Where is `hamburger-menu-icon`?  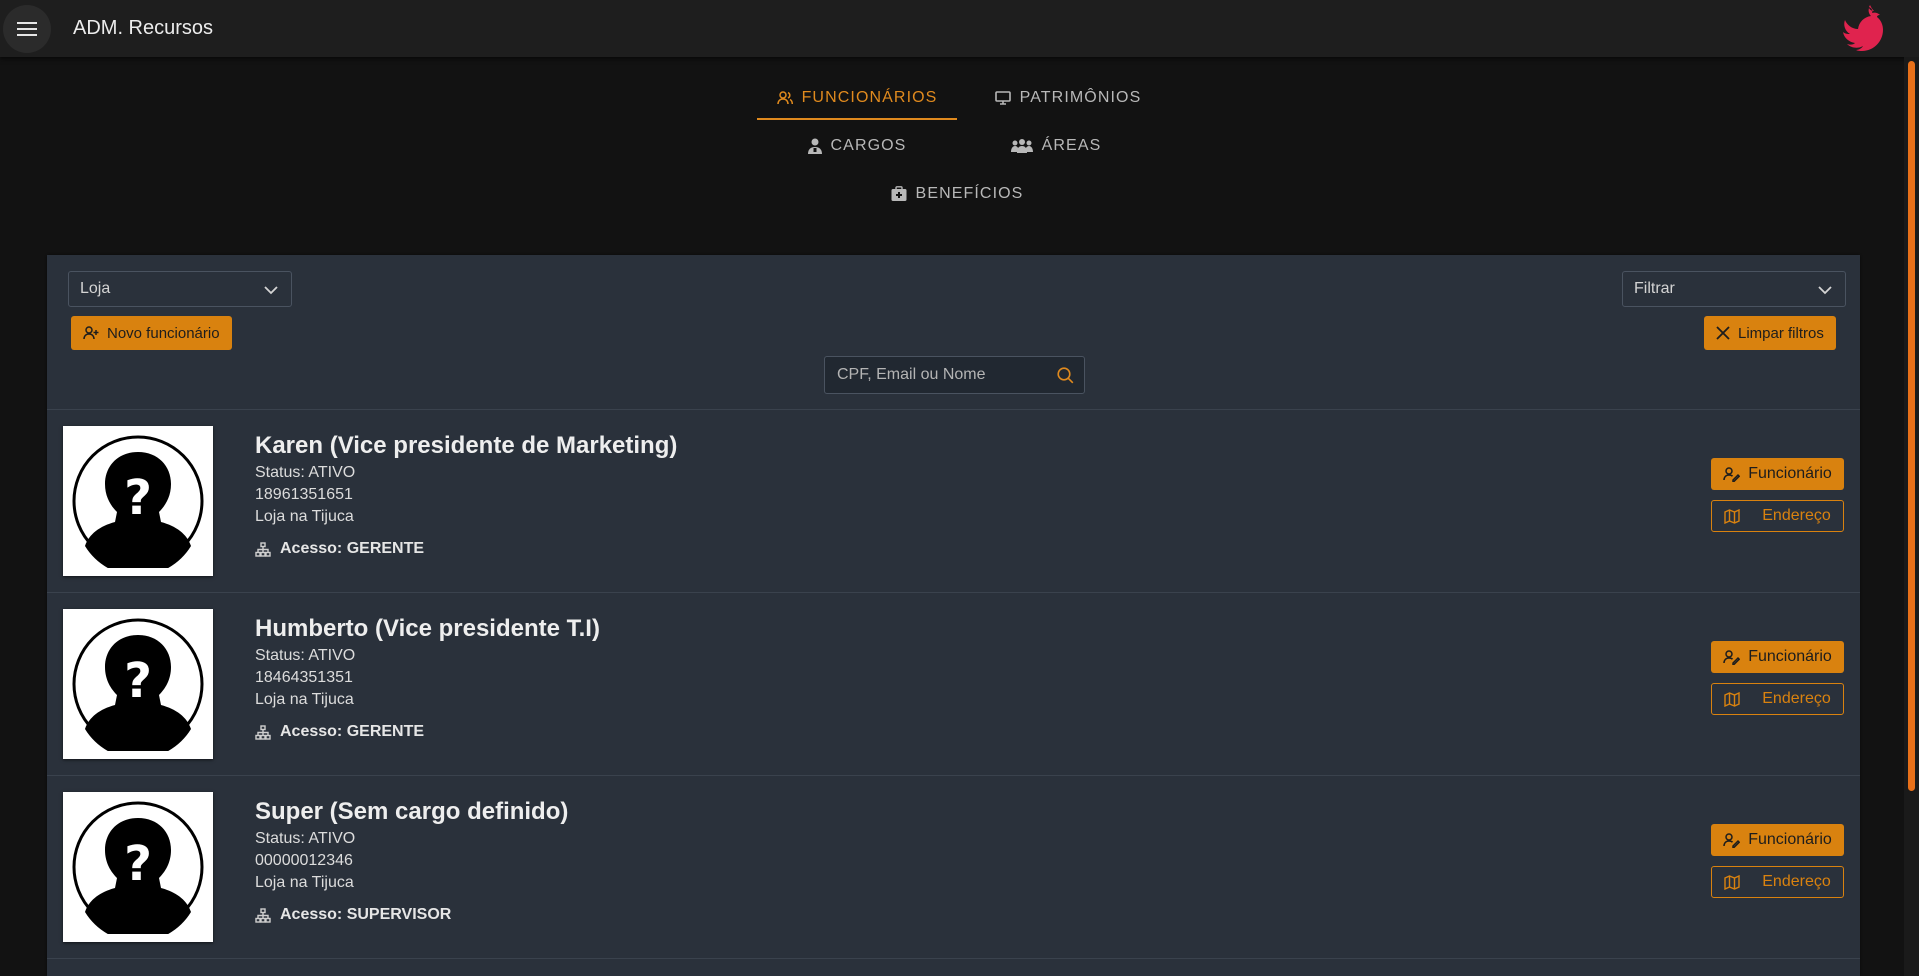 hamburger-menu-icon is located at coordinates (27, 28).